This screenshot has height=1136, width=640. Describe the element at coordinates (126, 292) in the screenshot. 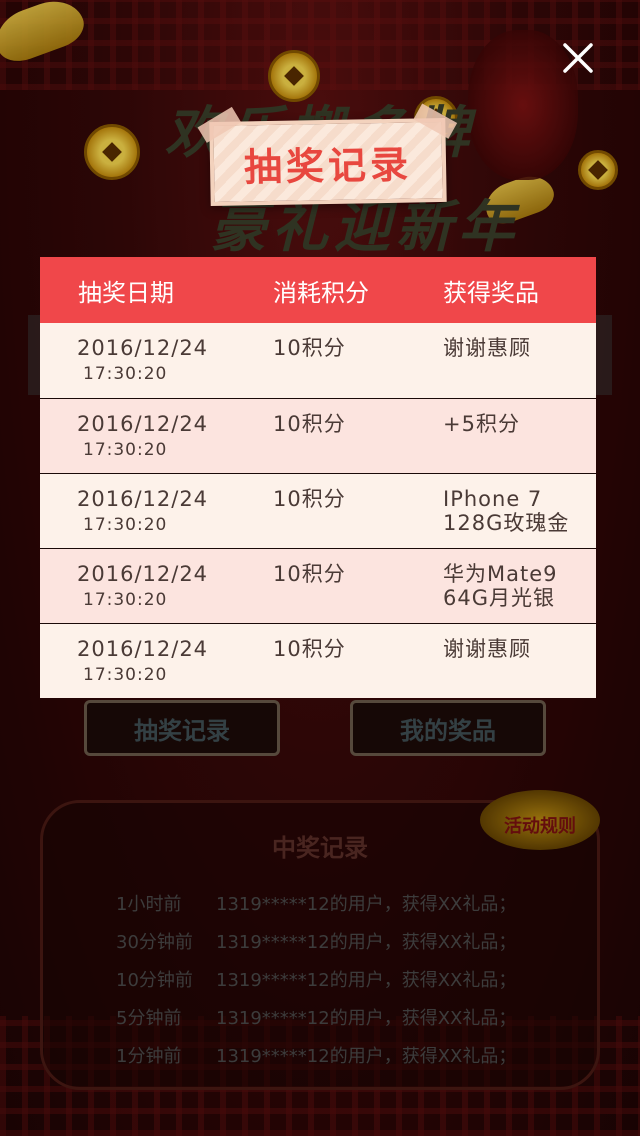

I see `column-header-date: 抽奖日期` at that location.